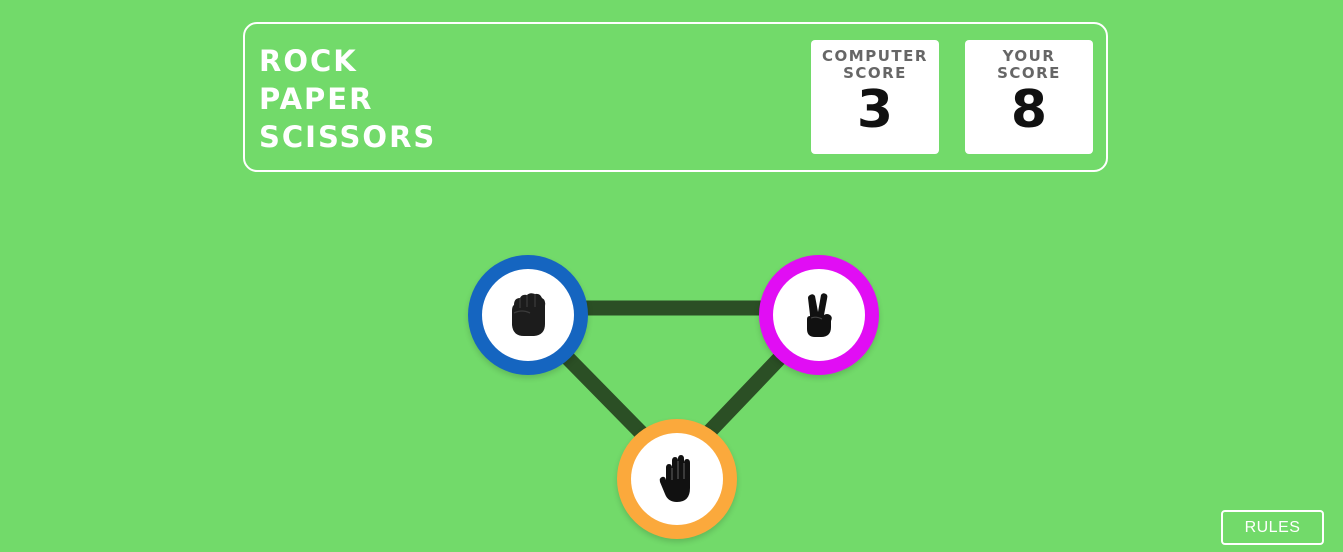 This screenshot has height=552, width=1343. What do you see at coordinates (875, 110) in the screenshot?
I see `computer-score-value: 3` at bounding box center [875, 110].